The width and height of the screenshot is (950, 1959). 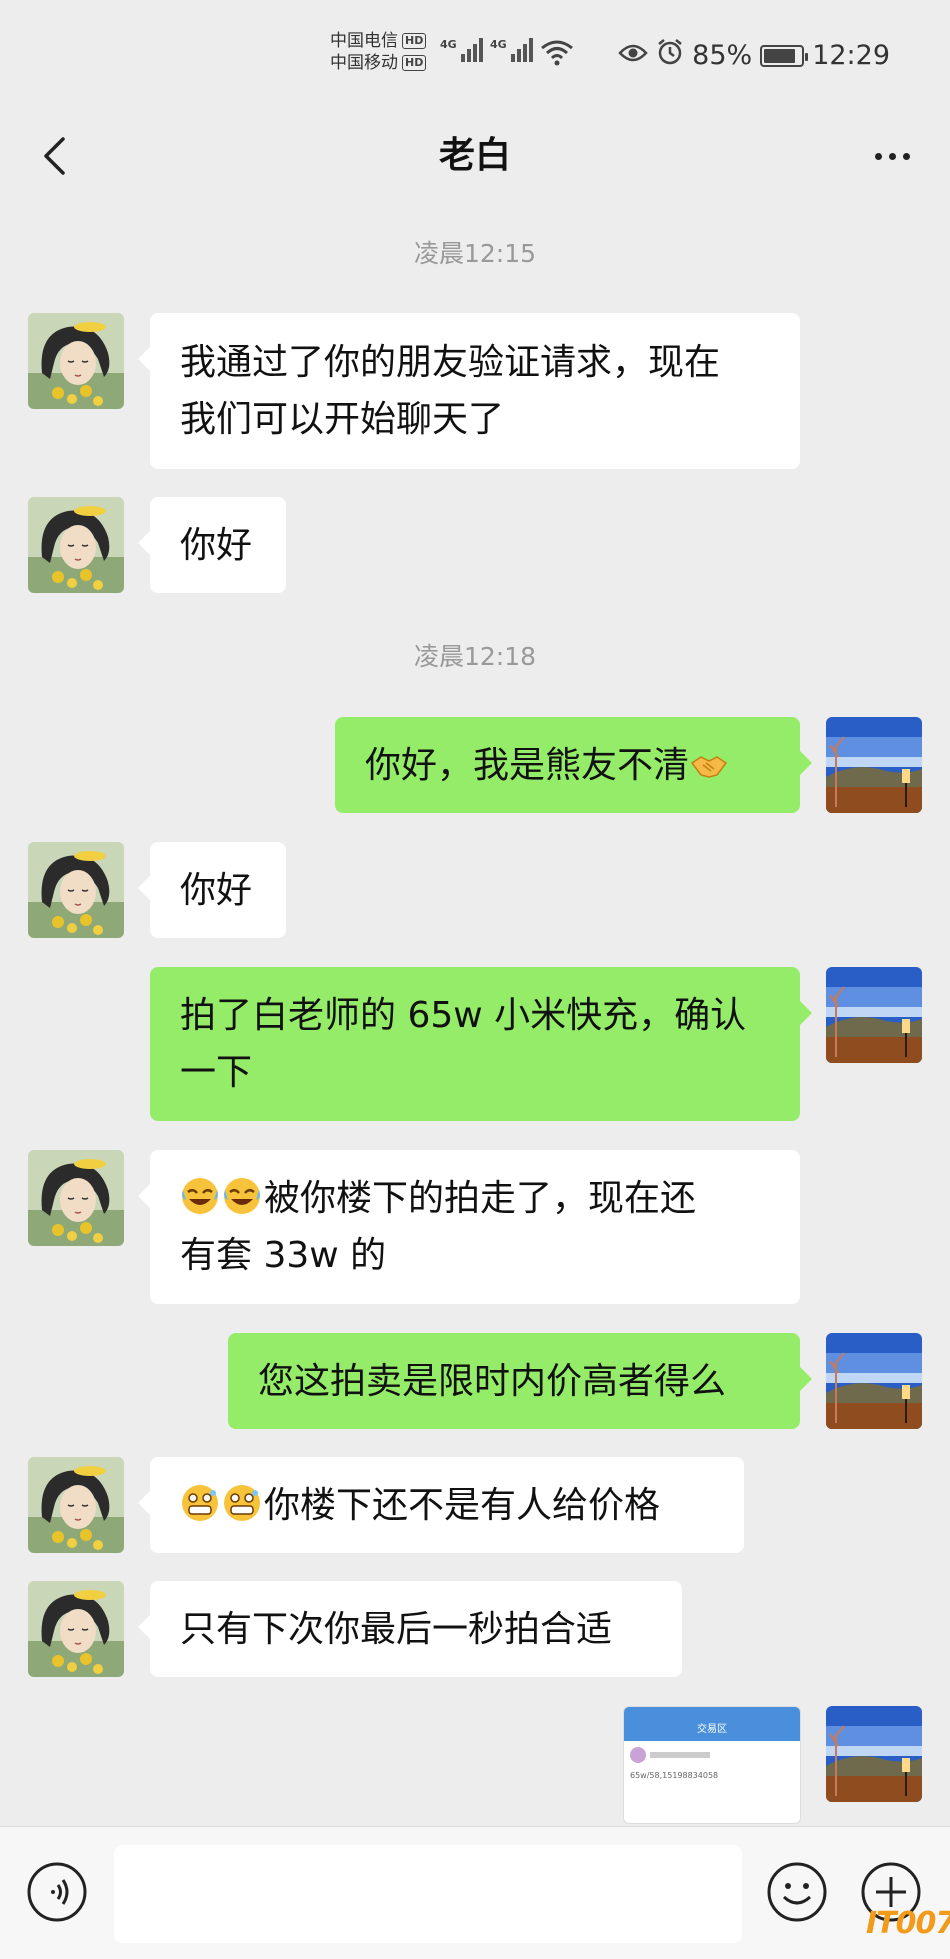 What do you see at coordinates (527, 765) in the screenshot?
I see `message-text: 你好，我是熊友不清` at bounding box center [527, 765].